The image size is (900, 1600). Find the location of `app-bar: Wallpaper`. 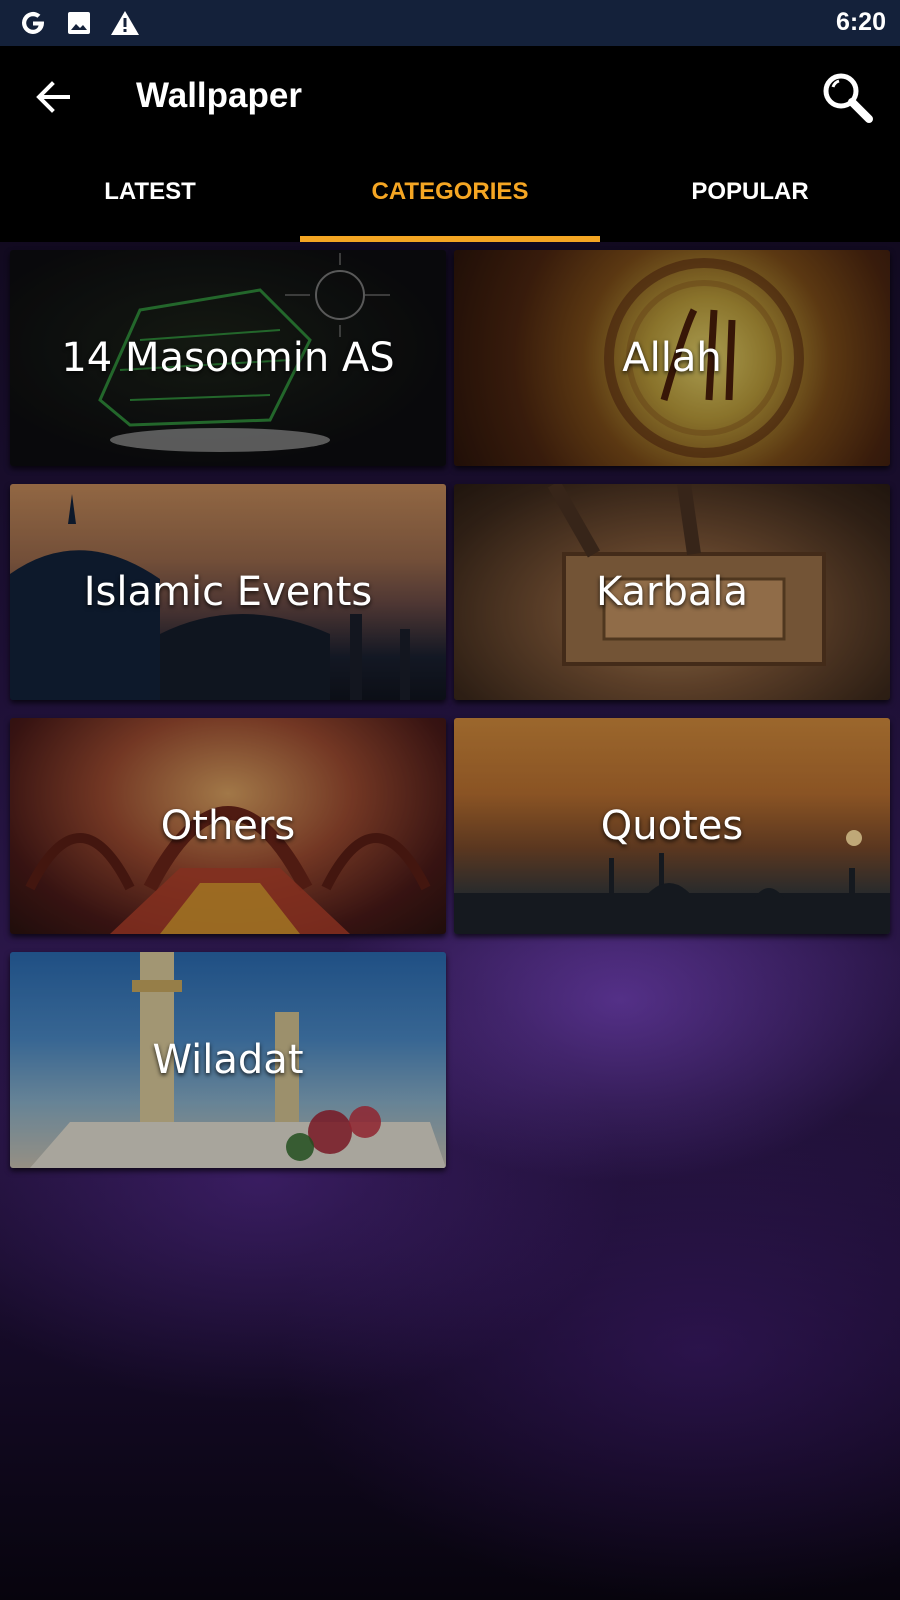

app-bar: Wallpaper is located at coordinates (450, 98).